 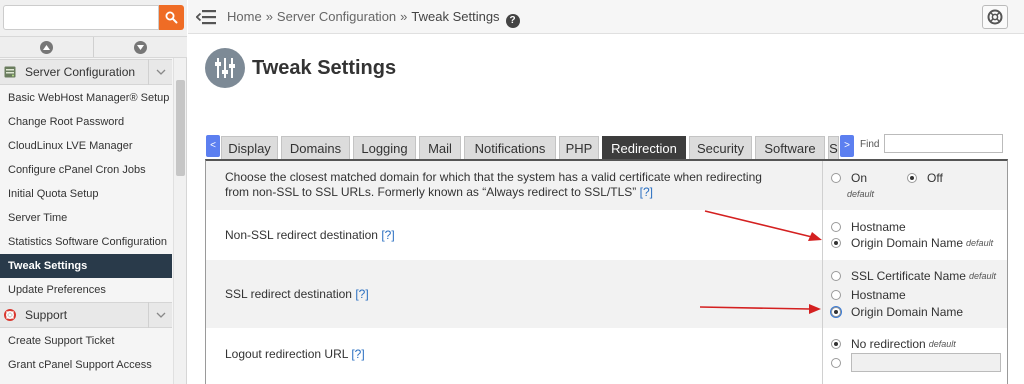 What do you see at coordinates (86, 242) in the screenshot?
I see `sidebar-item-statistics-software-configuration: Statistics Software Configuration` at bounding box center [86, 242].